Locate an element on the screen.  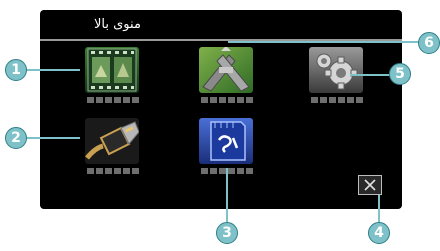
hdmi-output-tile is located at coordinates (112, 146).